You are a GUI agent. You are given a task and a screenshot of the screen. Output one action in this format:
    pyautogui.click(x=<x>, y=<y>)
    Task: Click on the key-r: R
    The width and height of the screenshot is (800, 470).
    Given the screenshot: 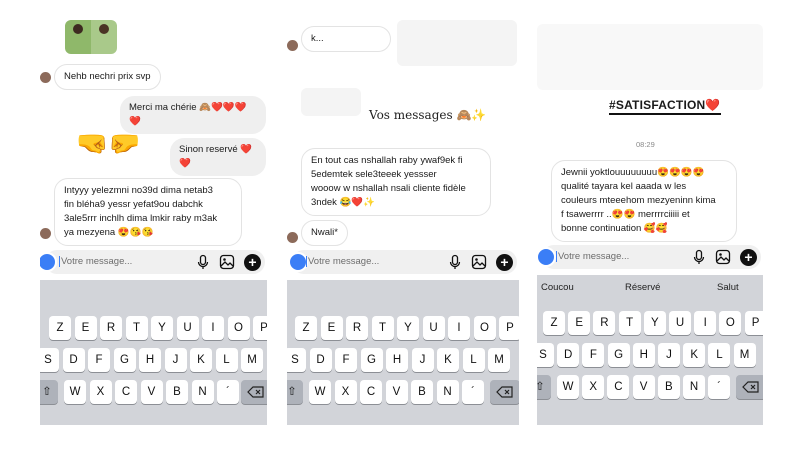 What is the action you would take?
    pyautogui.click(x=357, y=328)
    